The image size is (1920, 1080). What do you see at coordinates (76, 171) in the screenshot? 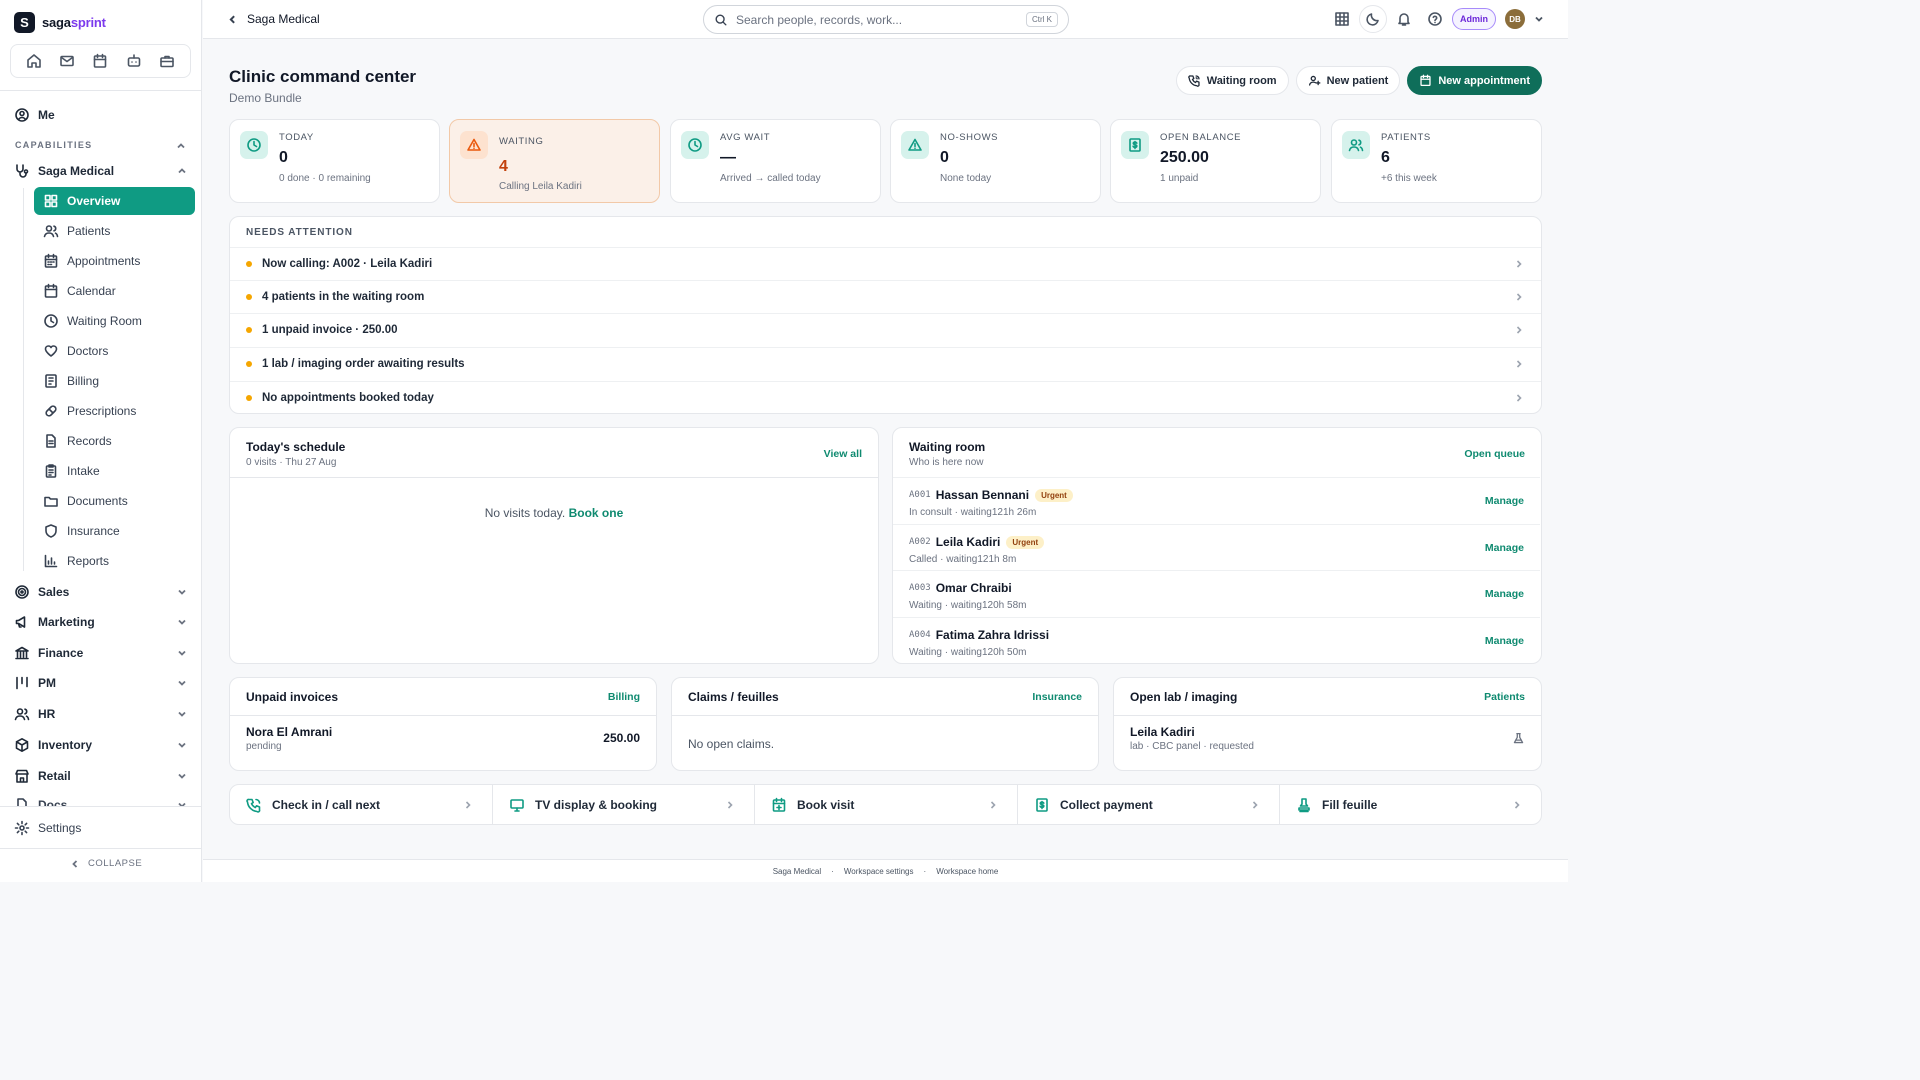
I see `sidebar-group-label: Saga Medical` at bounding box center [76, 171].